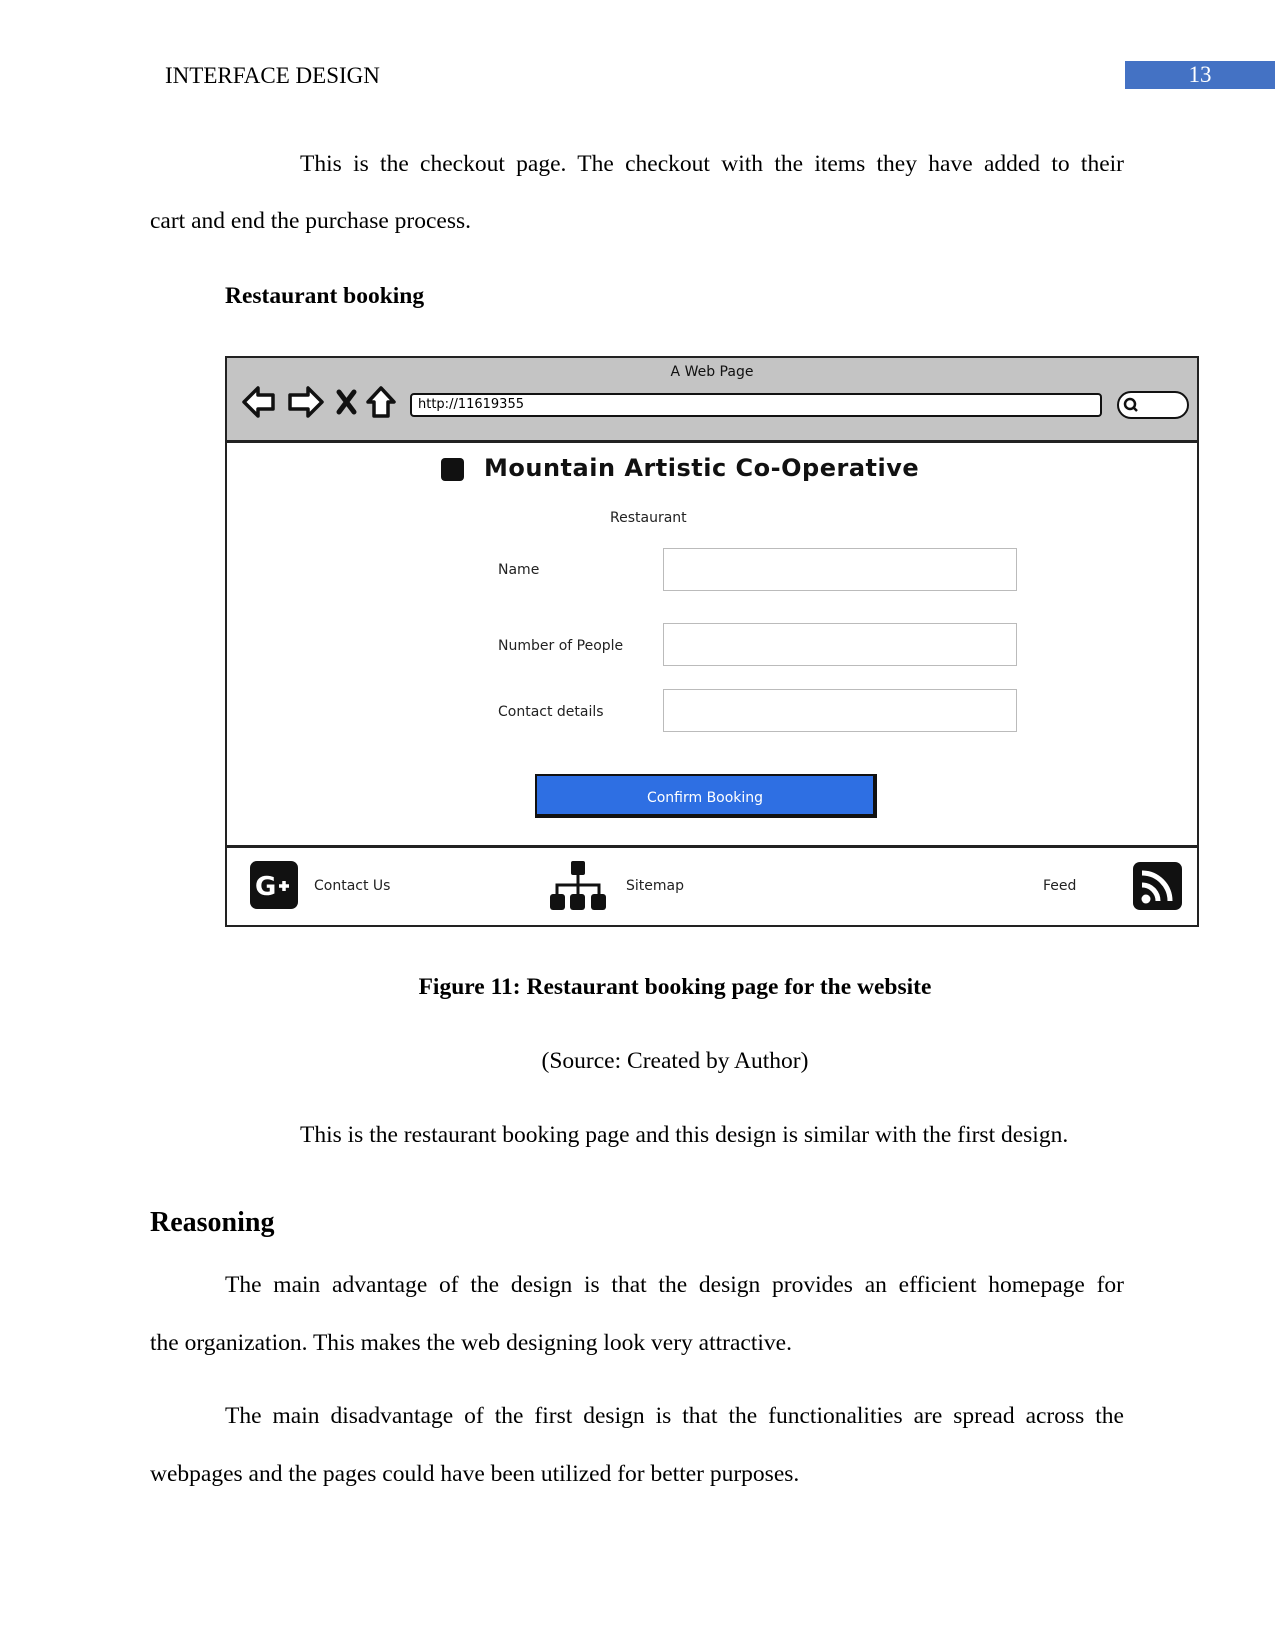  What do you see at coordinates (258, 402) in the screenshot?
I see `back-arrow-icon` at bounding box center [258, 402].